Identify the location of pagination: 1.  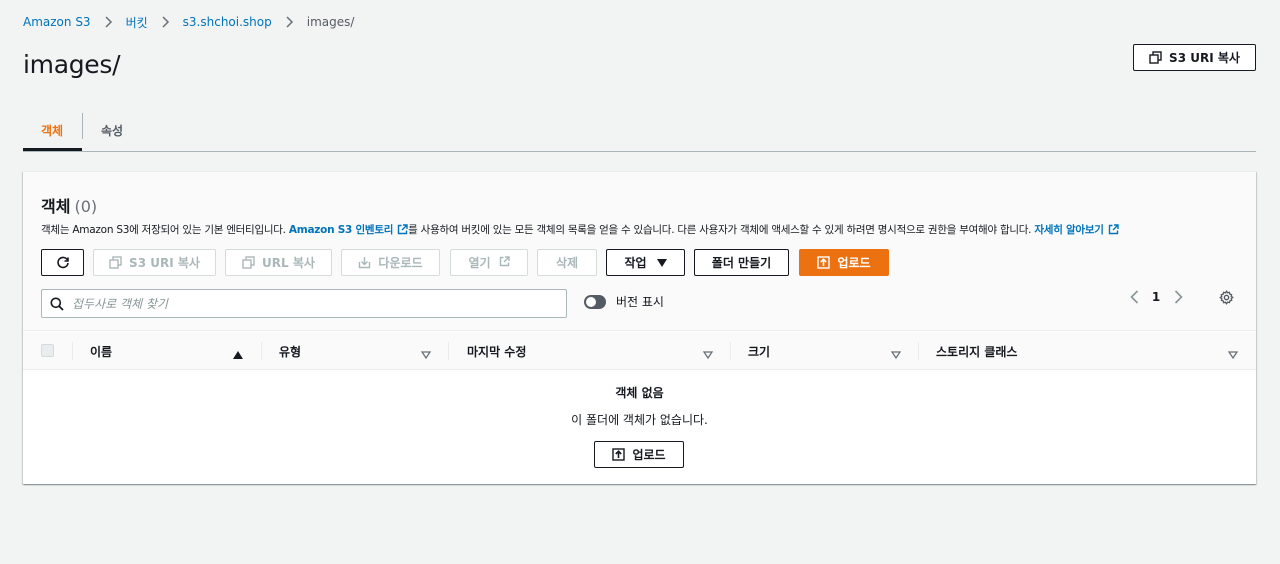
(1156, 297).